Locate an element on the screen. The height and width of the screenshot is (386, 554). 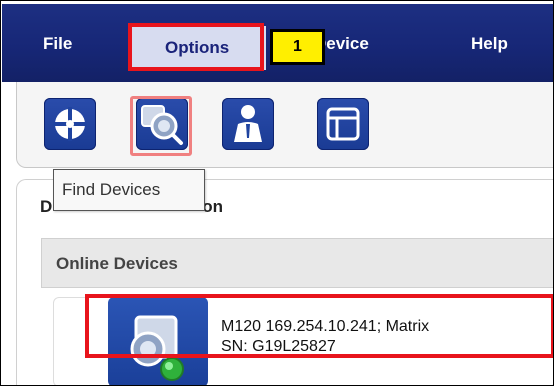
device-callout-frame is located at coordinates (319, 326).